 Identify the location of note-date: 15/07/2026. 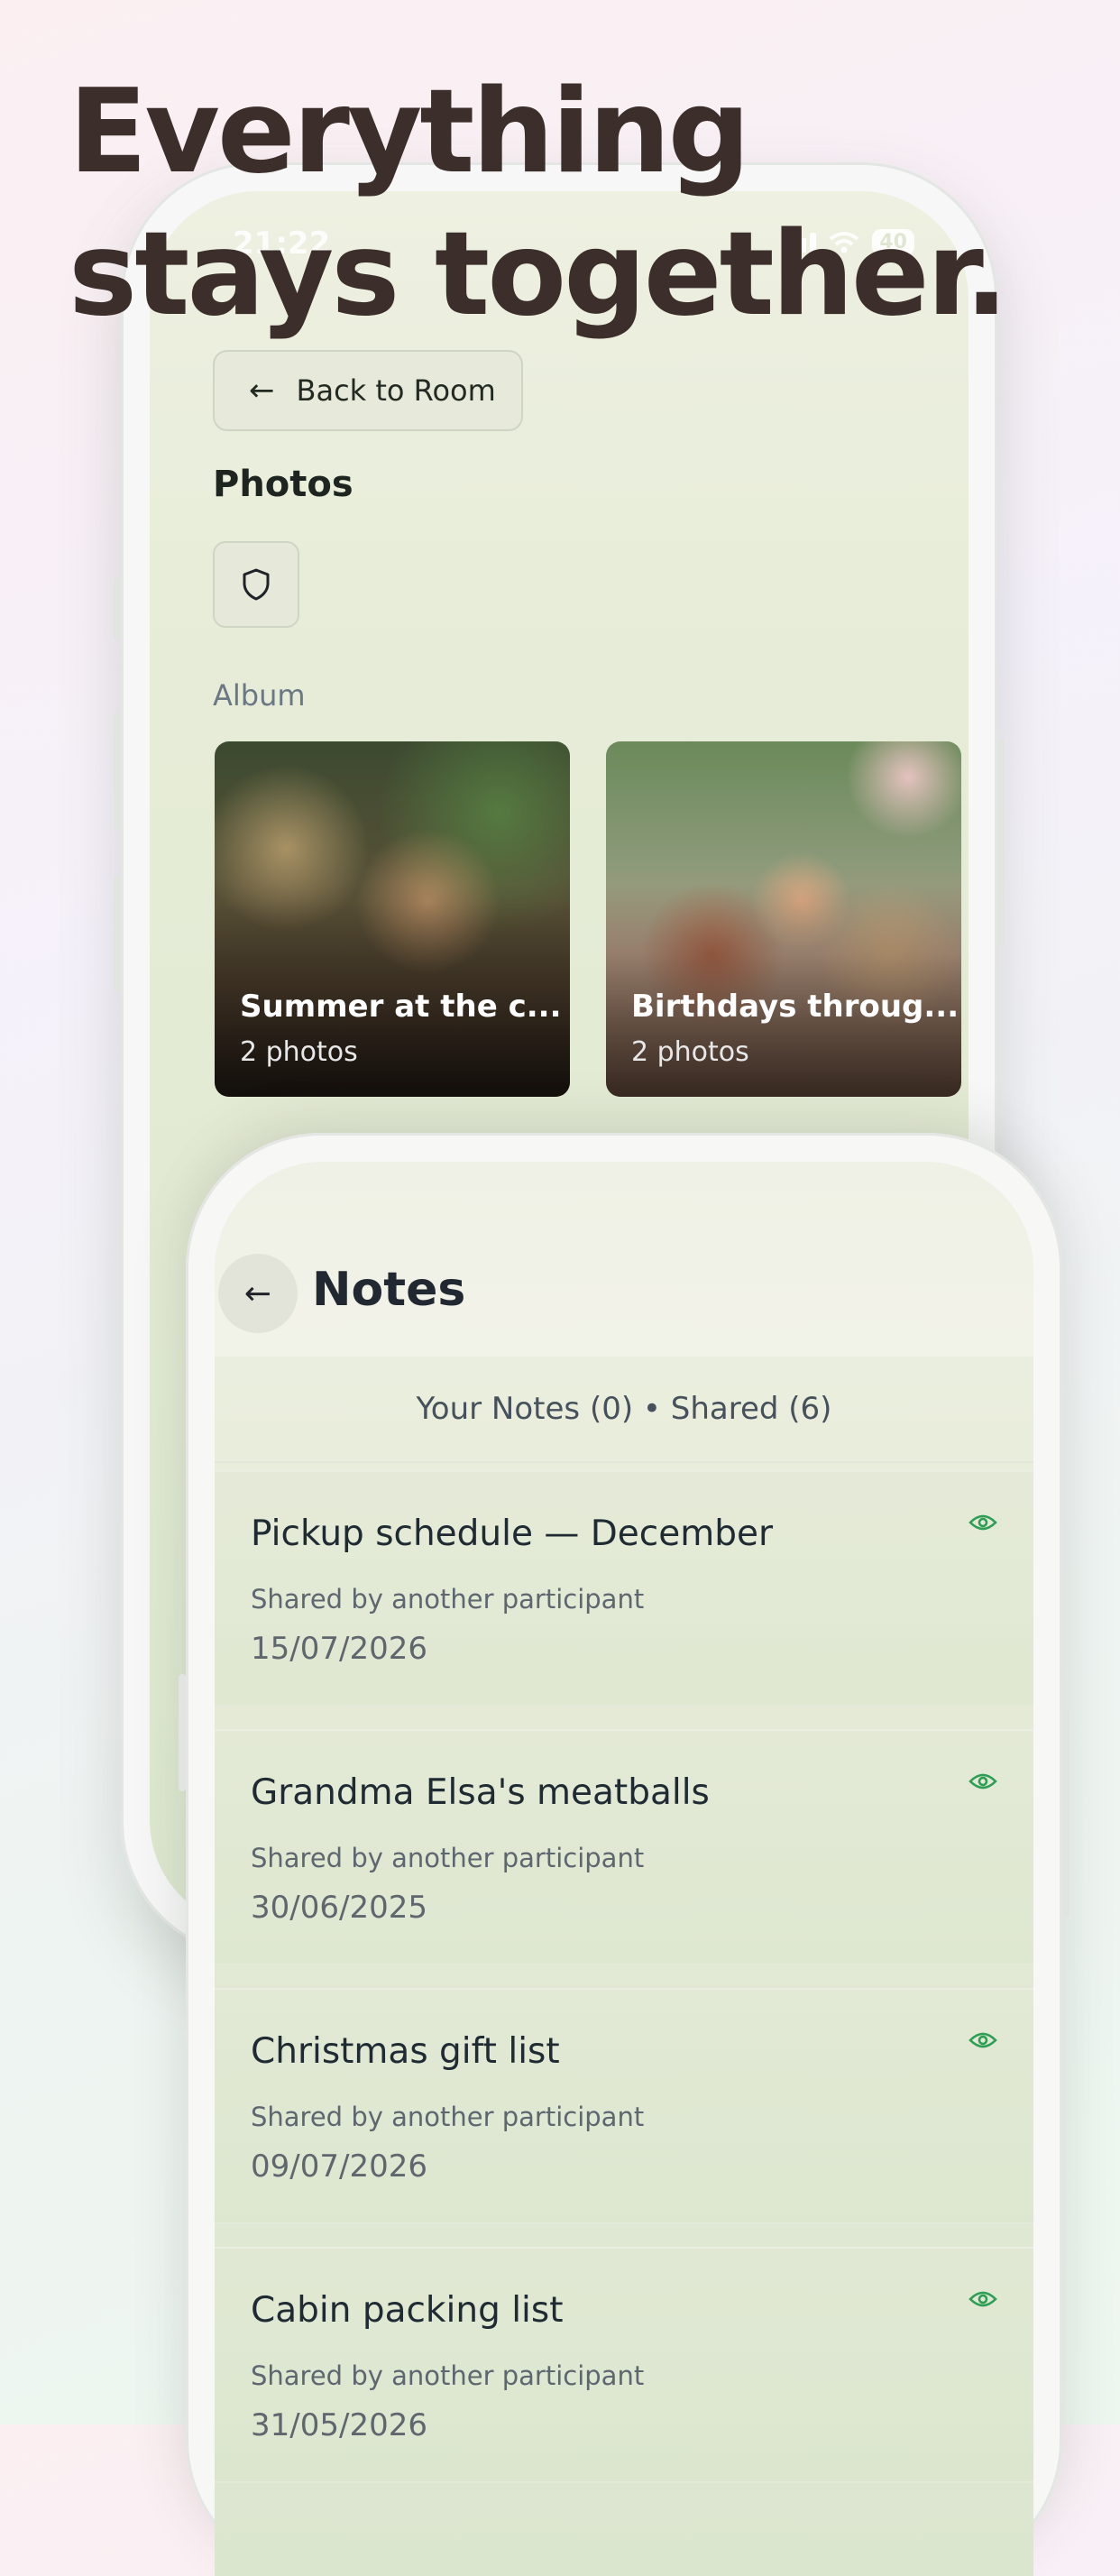
(339, 1649).